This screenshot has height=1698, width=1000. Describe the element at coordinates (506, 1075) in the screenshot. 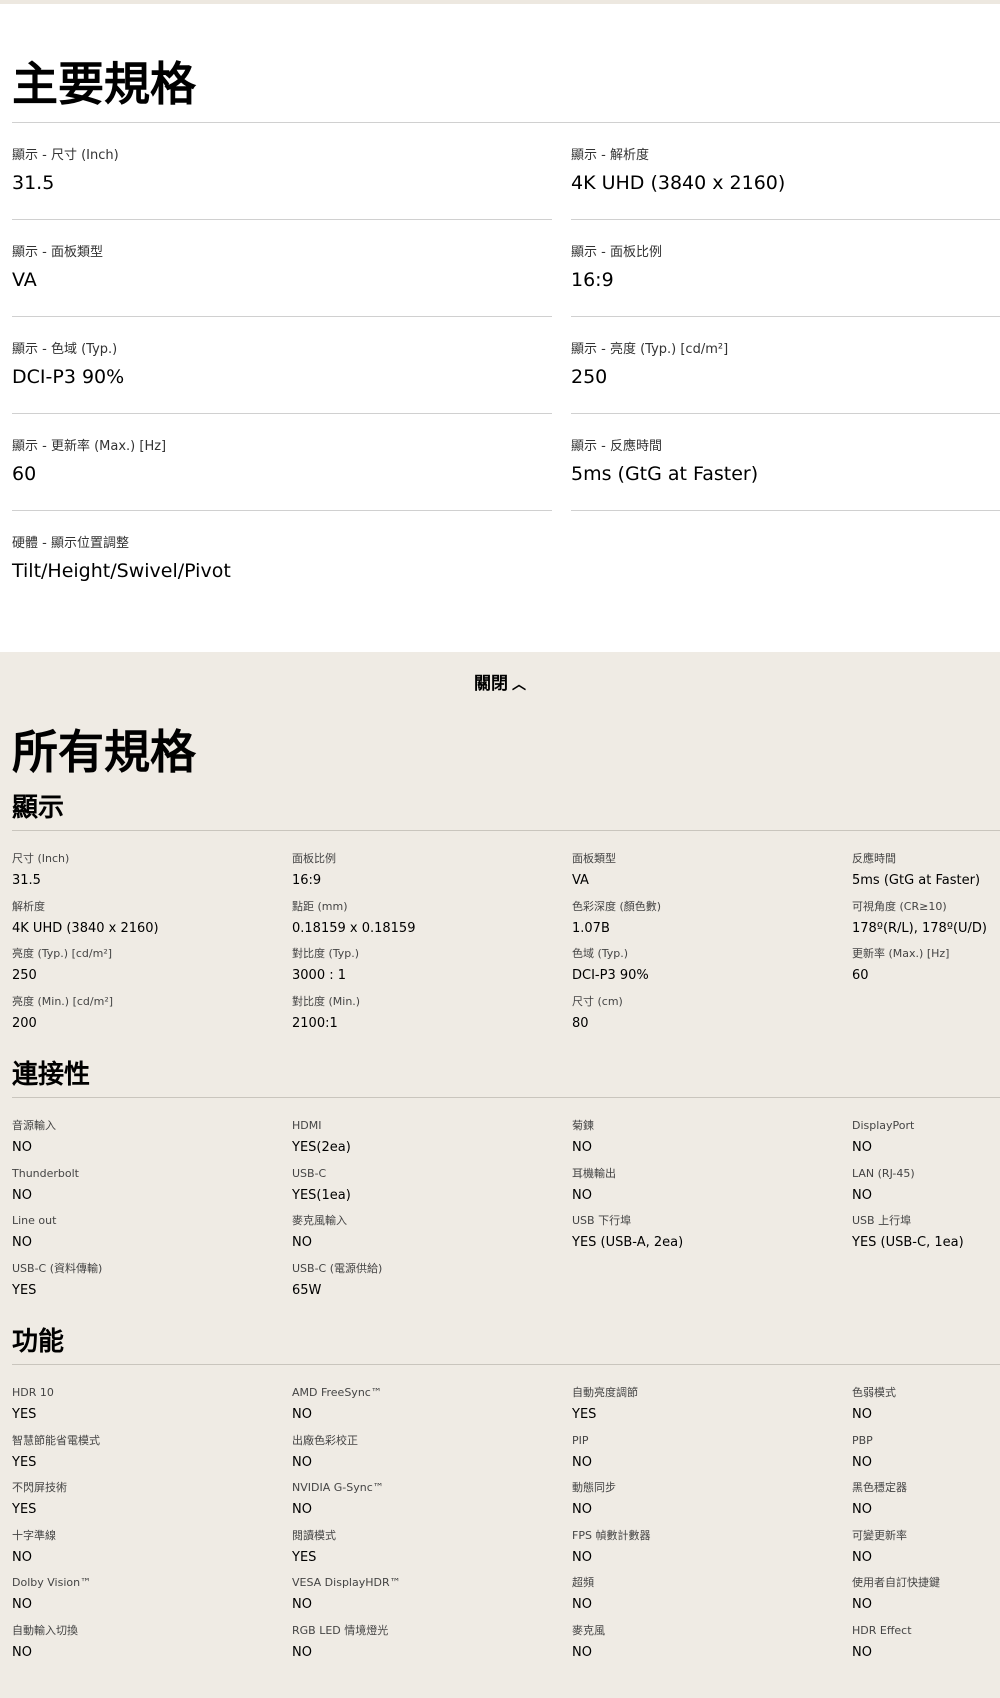

I see `section-title: 連接性` at that location.